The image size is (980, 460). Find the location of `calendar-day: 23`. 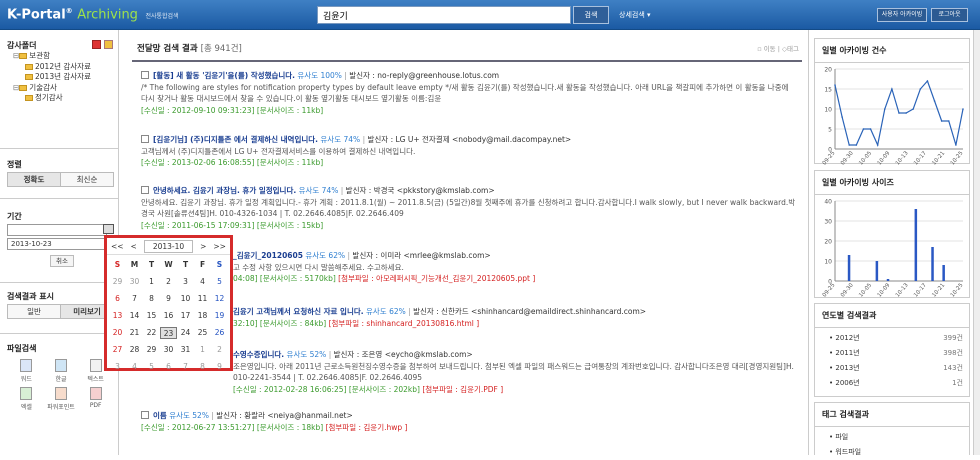

calendar-day: 23 is located at coordinates (168, 333).